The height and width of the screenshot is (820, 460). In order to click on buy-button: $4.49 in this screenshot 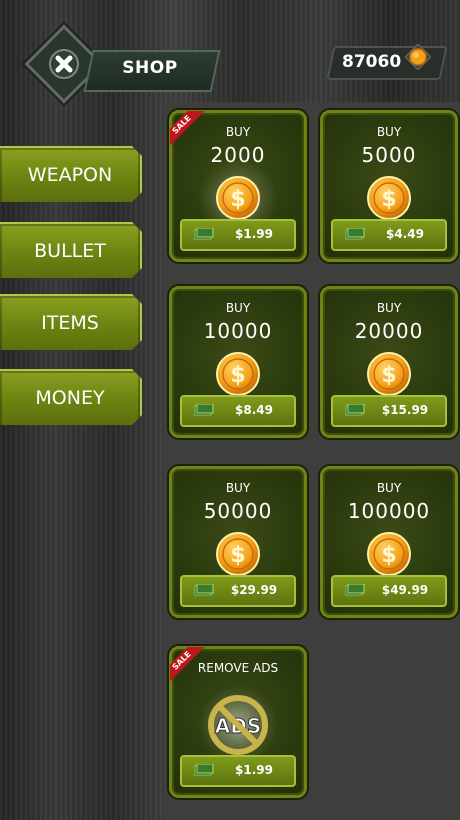, I will do `click(389, 235)`.